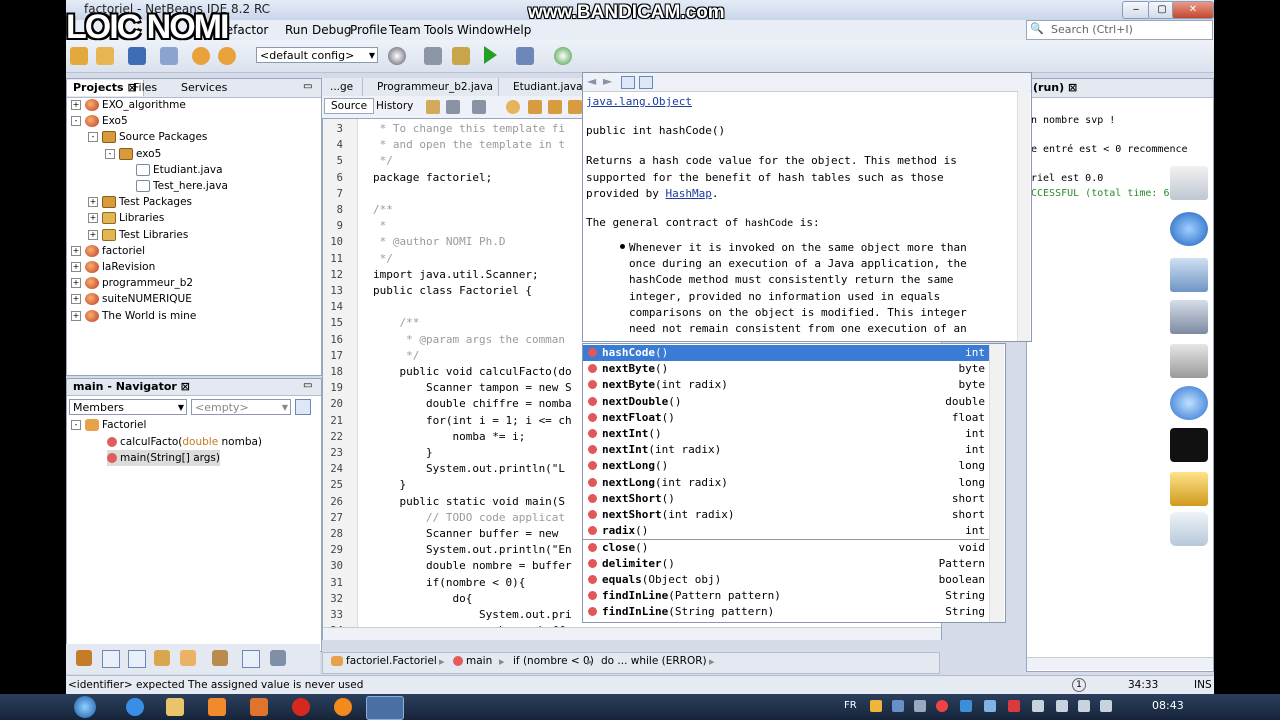 The width and height of the screenshot is (1280, 720). I want to click on opera-icon, so click(301, 707).